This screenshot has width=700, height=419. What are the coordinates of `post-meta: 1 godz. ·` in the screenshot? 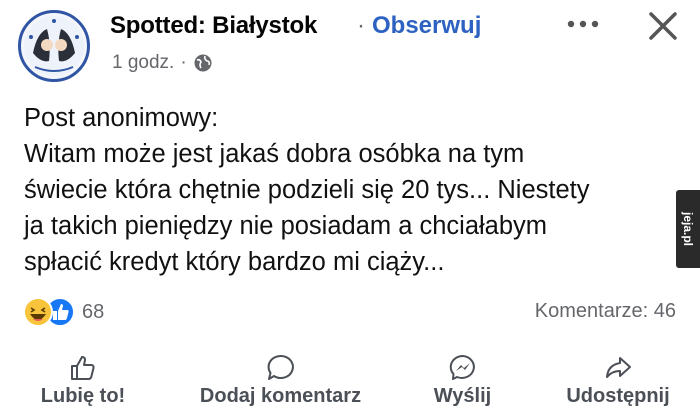 It's located at (162, 63).